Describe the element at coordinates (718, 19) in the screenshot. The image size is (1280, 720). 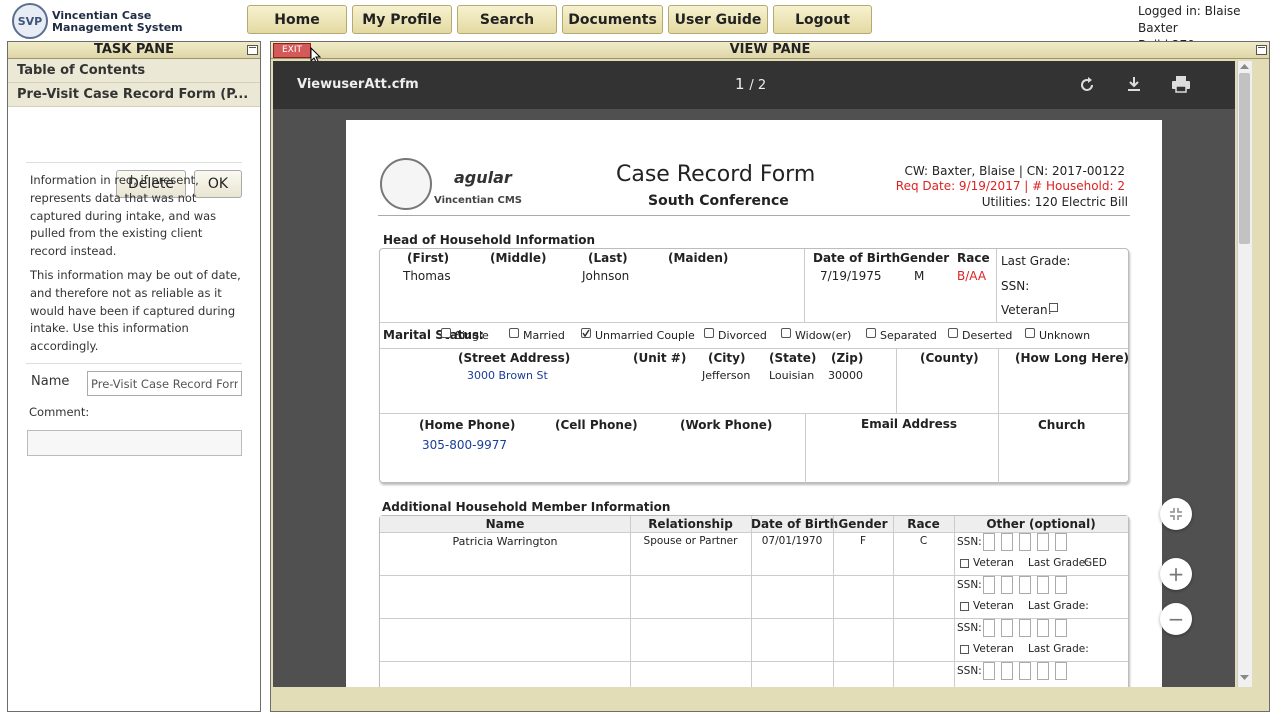
I see `nav-user-guide-button: User Guide` at that location.